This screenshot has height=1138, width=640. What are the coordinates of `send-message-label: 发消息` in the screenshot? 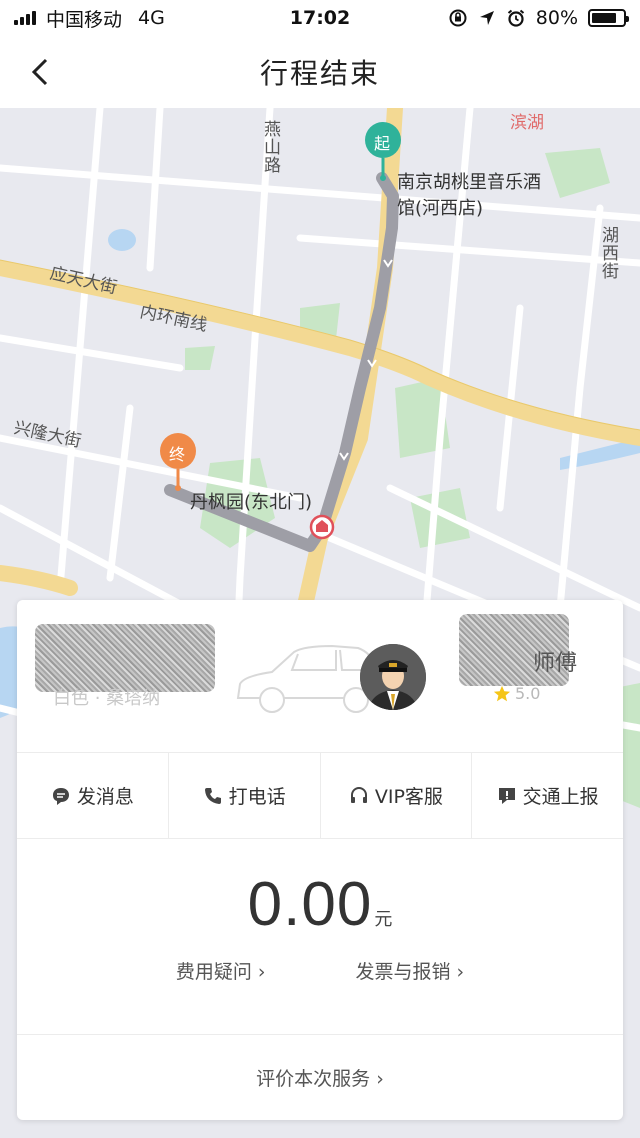 It's located at (105, 797).